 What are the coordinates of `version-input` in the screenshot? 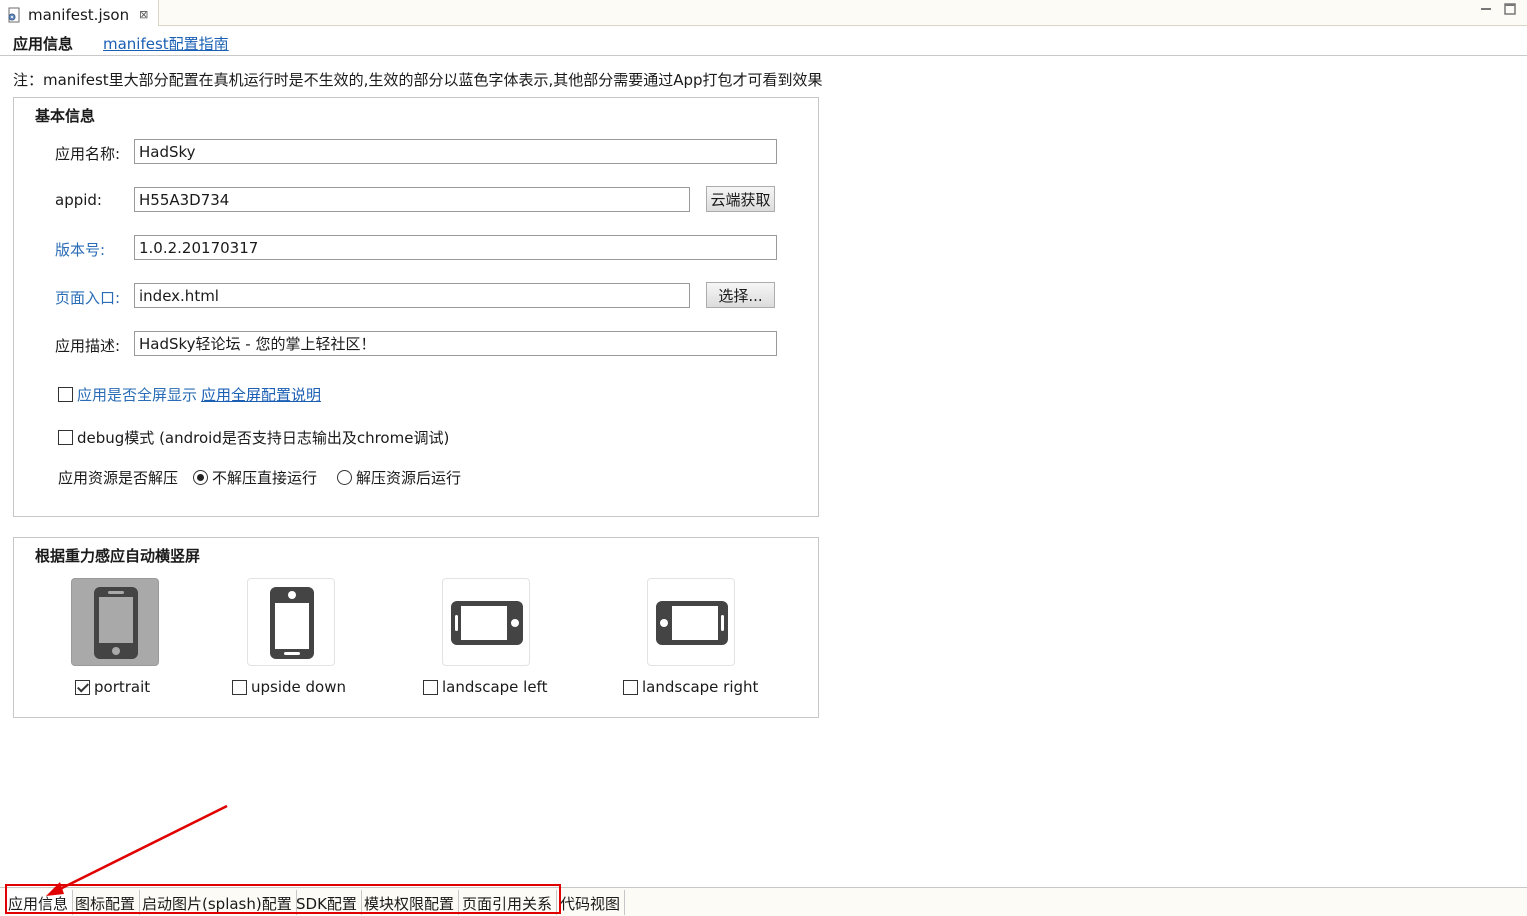 It's located at (455, 247).